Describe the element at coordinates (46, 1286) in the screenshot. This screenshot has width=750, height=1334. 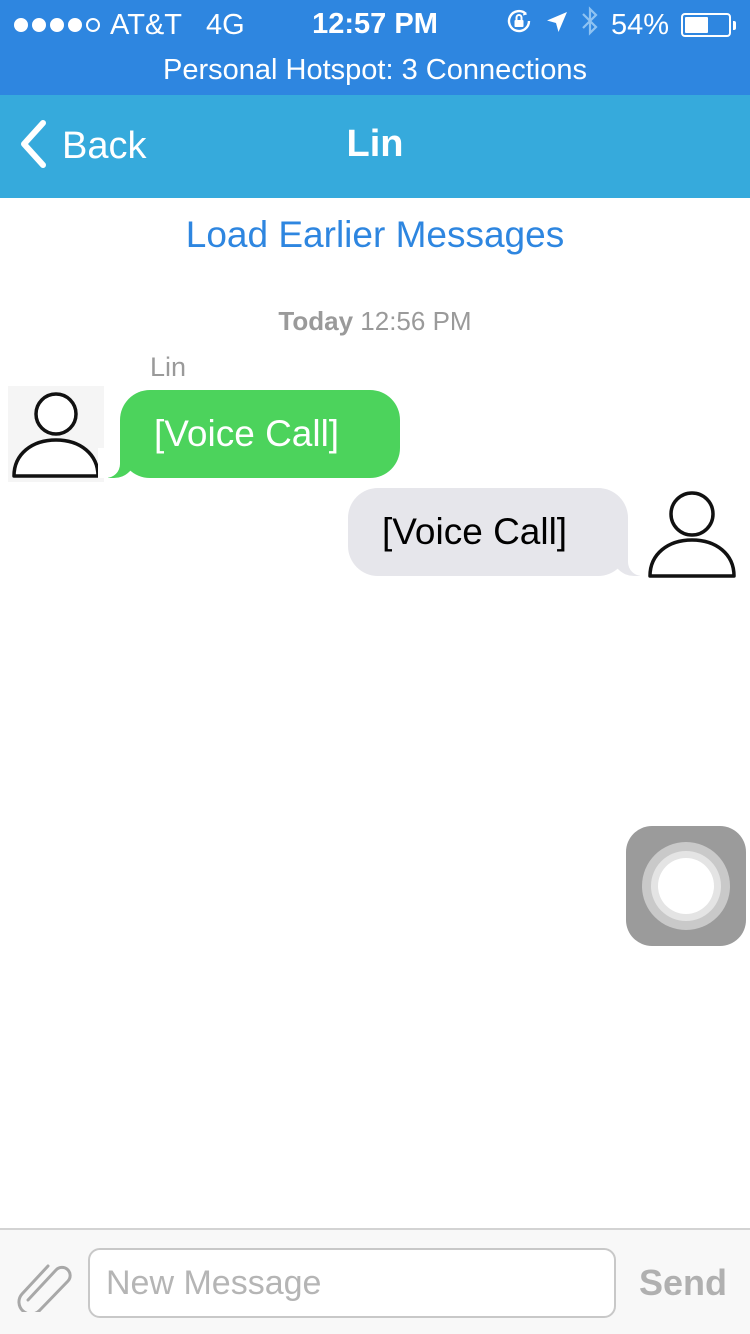
I see `paperclip-icon` at that location.